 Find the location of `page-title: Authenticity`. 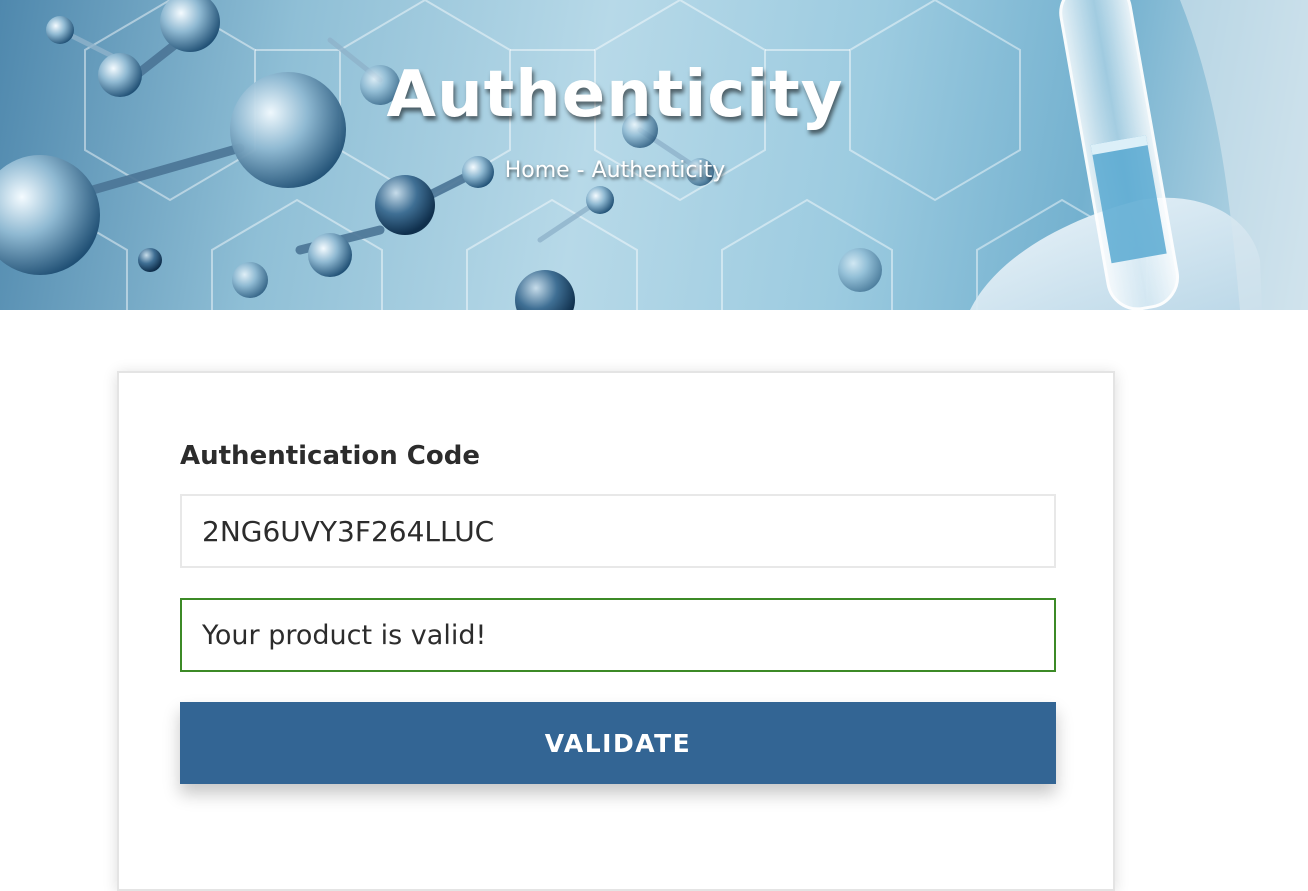

page-title: Authenticity is located at coordinates (615, 95).